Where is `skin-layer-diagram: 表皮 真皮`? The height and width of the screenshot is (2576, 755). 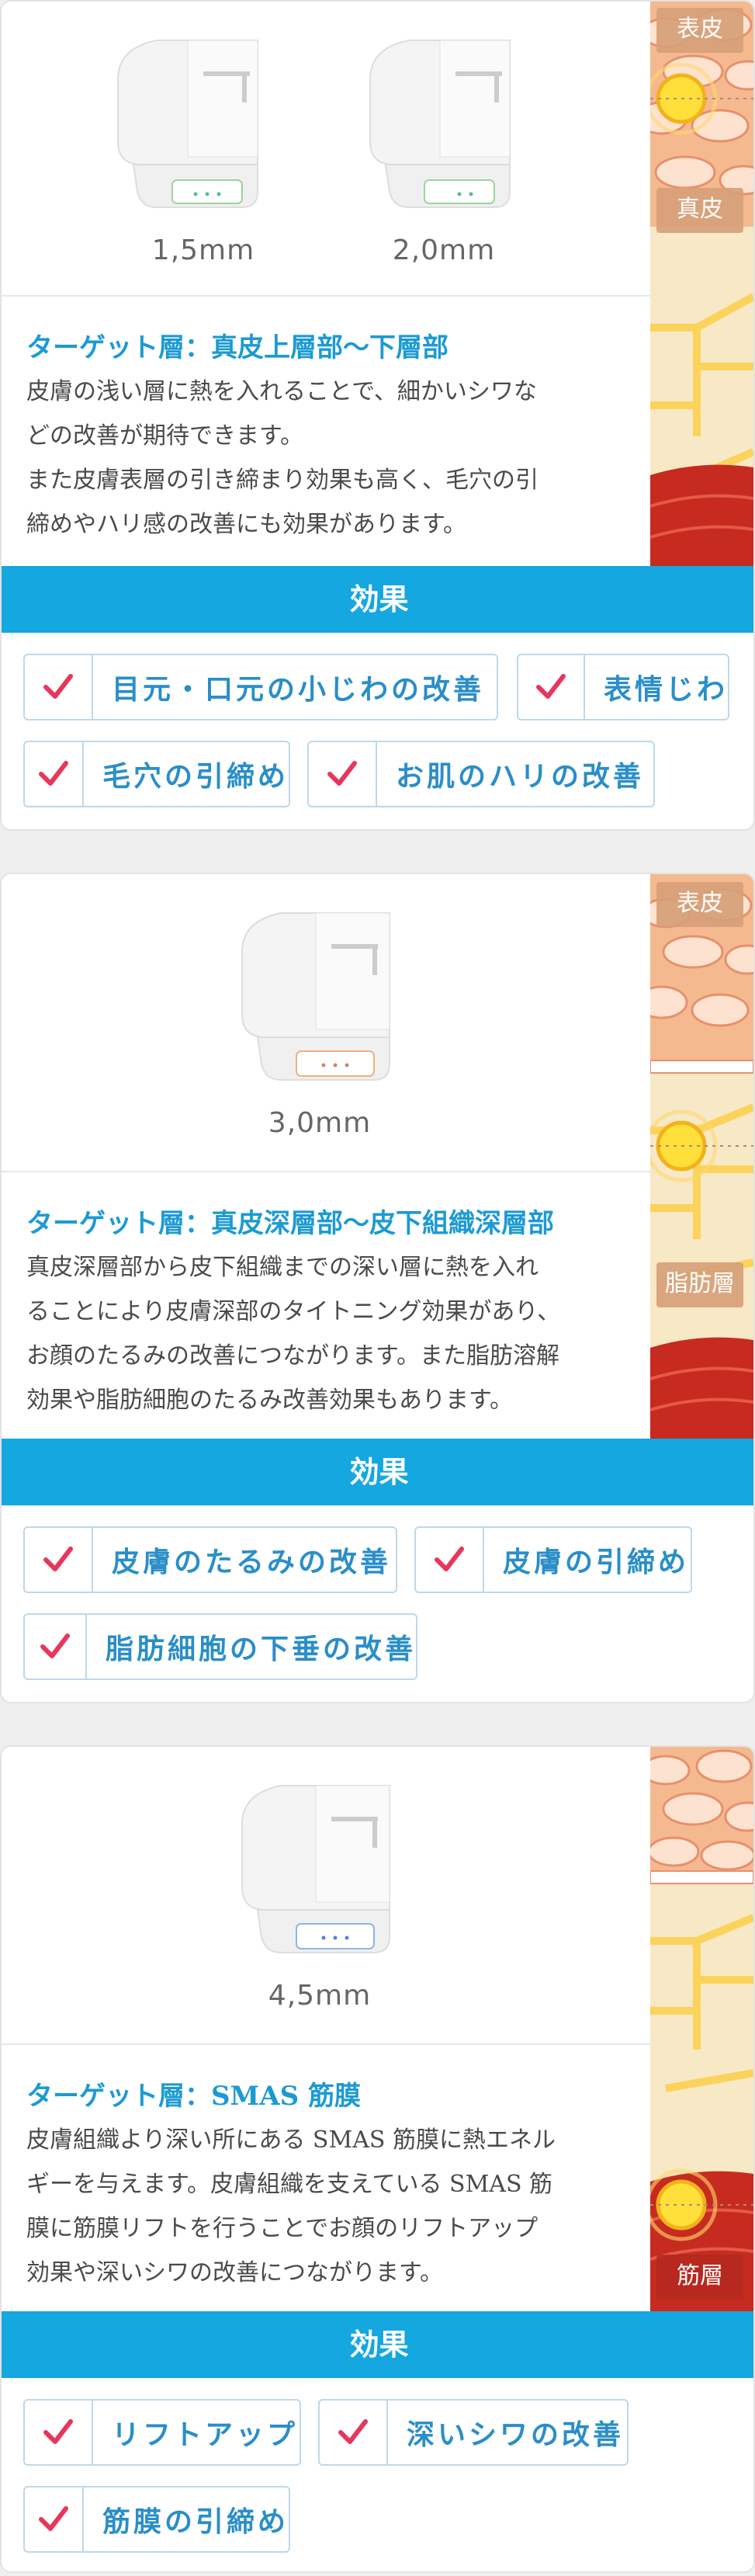 skin-layer-diagram: 表皮 真皮 is located at coordinates (701, 284).